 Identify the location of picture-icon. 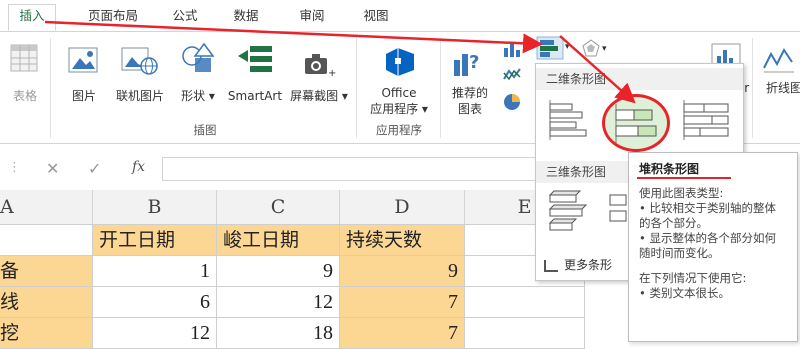
(83, 60).